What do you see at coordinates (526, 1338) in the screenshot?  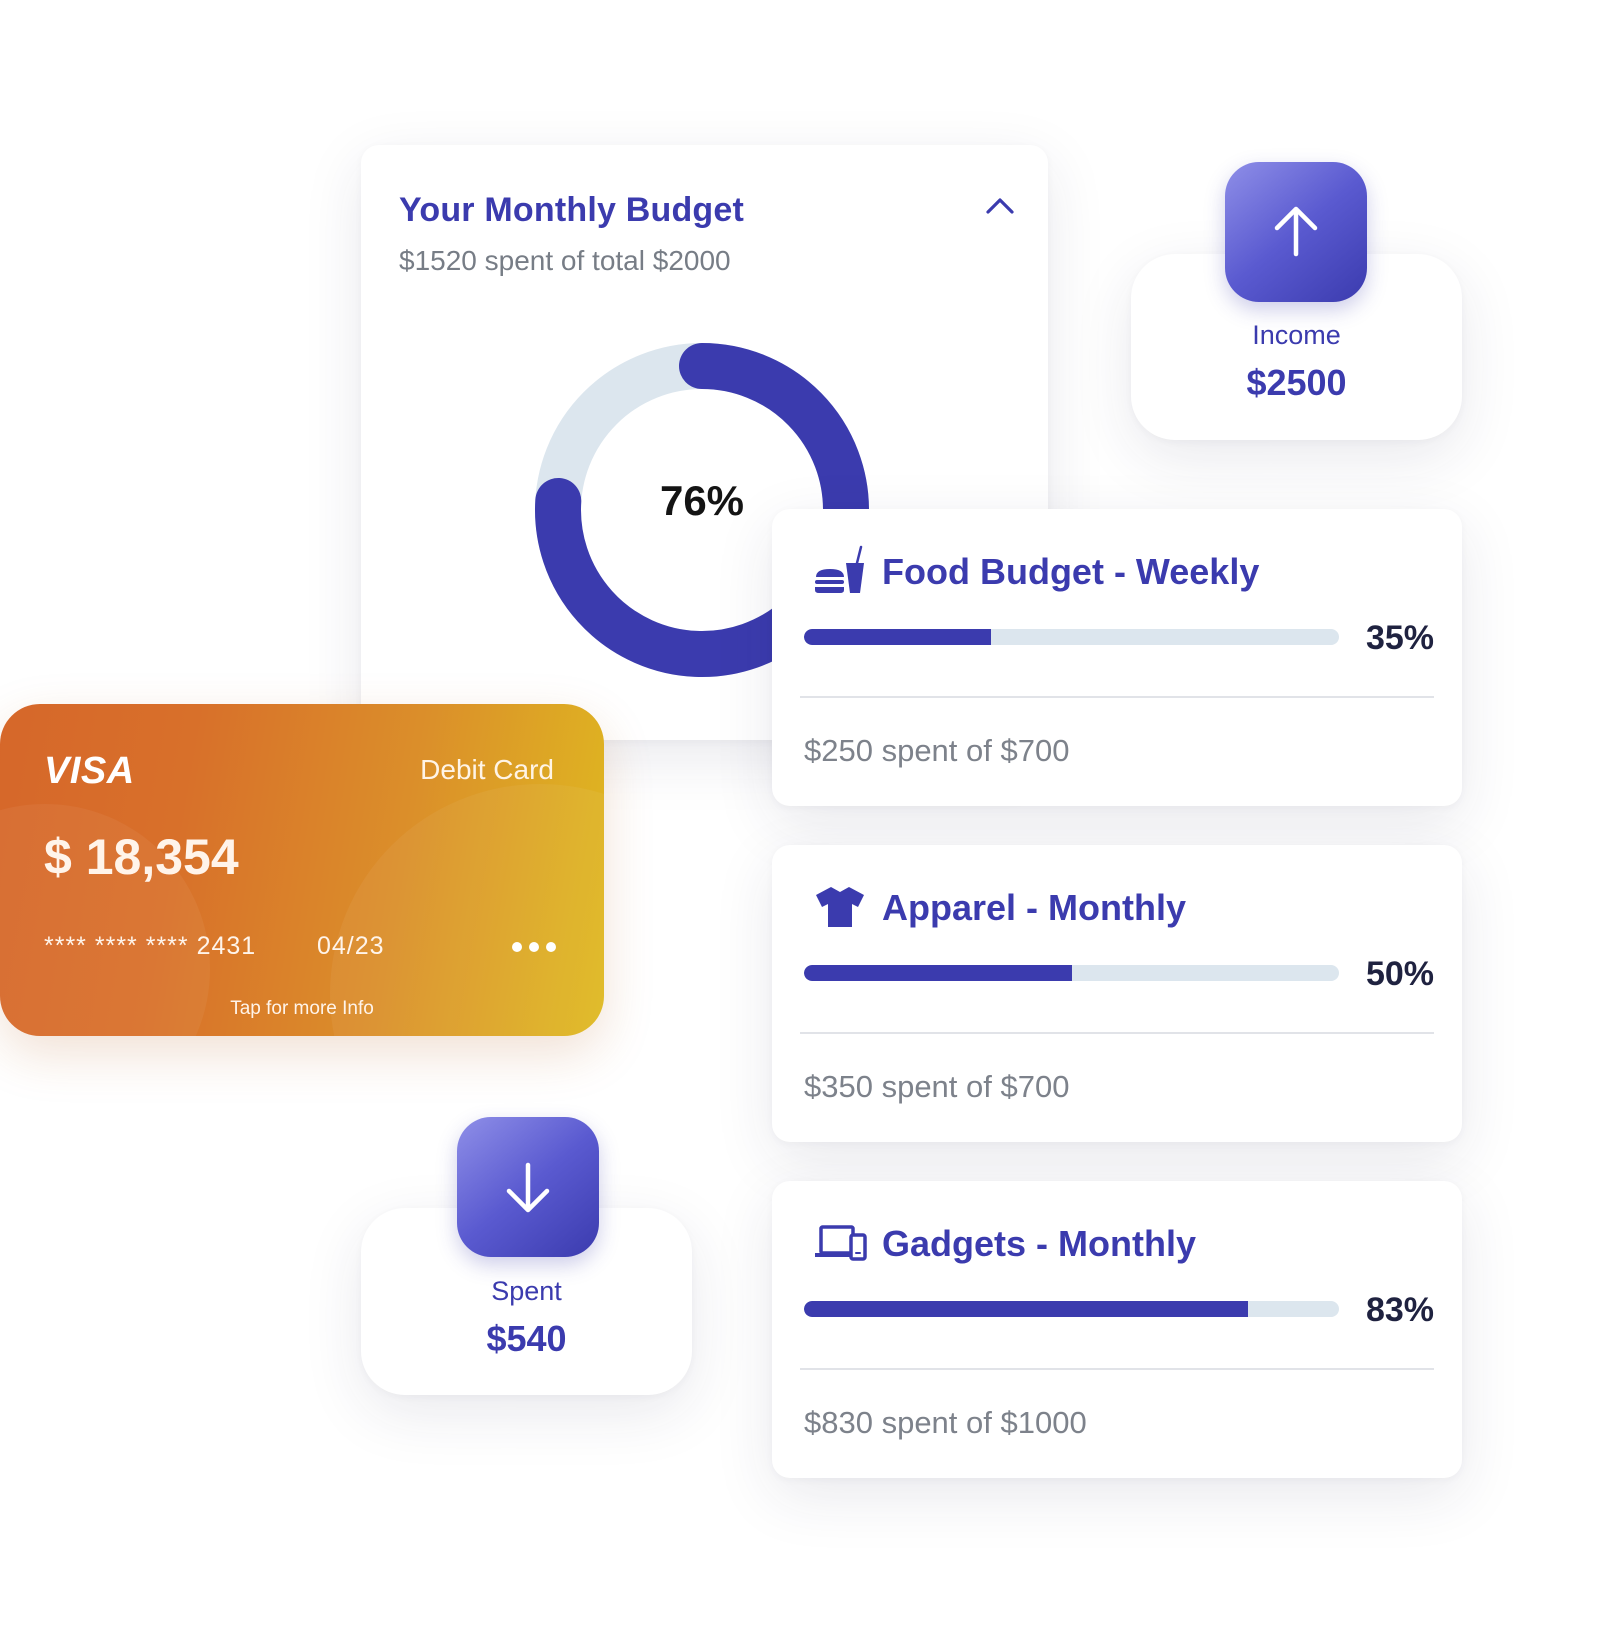 I see `spent-value: $540` at bounding box center [526, 1338].